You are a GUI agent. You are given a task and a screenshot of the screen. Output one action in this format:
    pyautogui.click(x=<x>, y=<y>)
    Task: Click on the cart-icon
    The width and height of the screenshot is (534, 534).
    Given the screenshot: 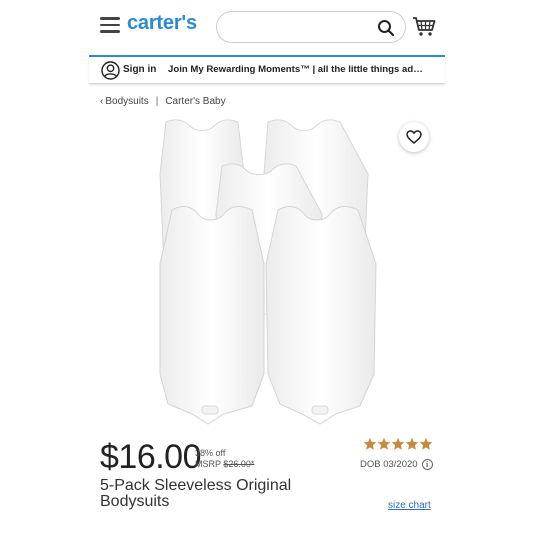 What is the action you would take?
    pyautogui.click(x=424, y=26)
    